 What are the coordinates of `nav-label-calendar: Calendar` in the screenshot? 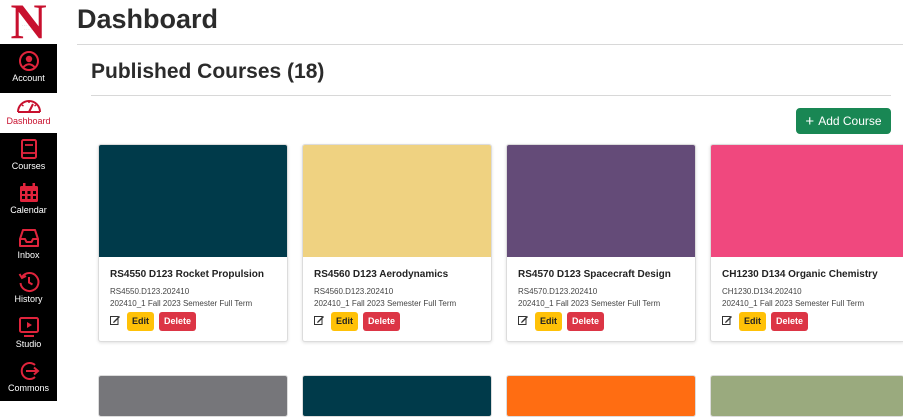 It's located at (28, 210).